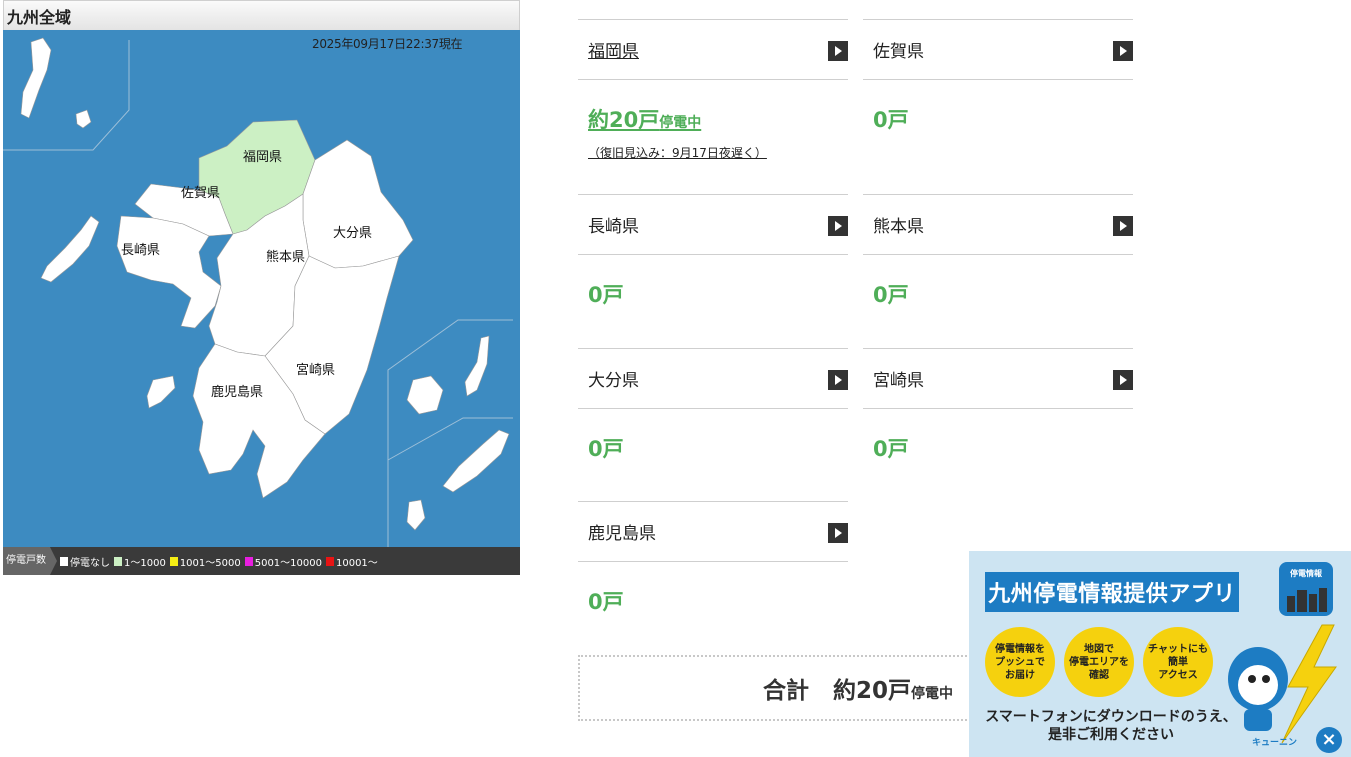  I want to click on city-skyline-icon, so click(1307, 600).